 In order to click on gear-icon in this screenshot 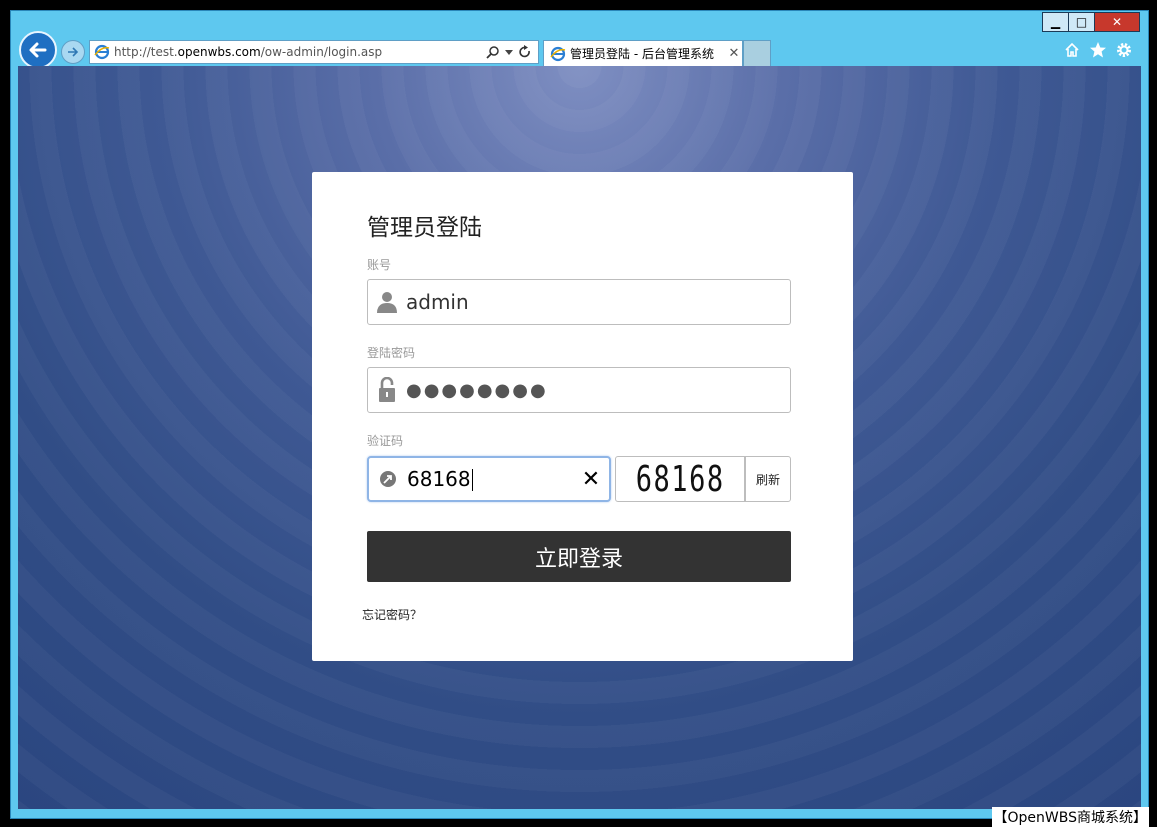, I will do `click(1124, 50)`.